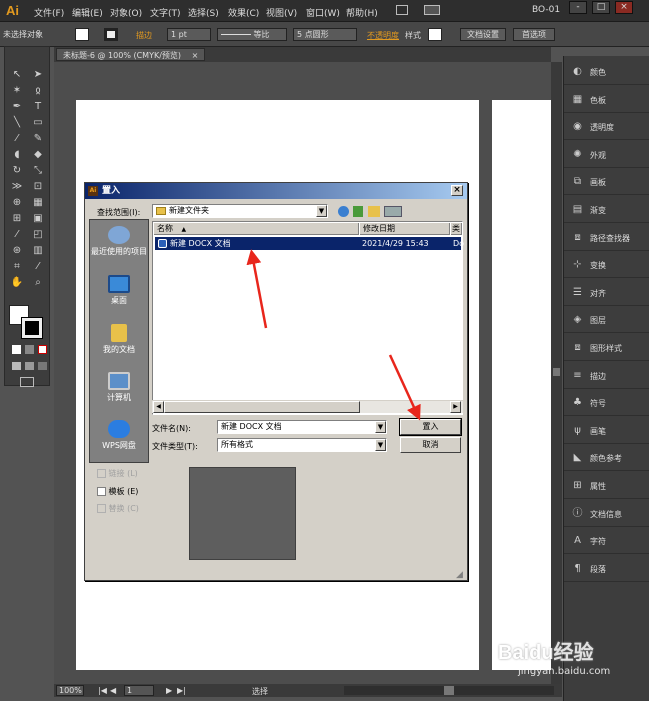 This screenshot has height=701, width=649. Describe the element at coordinates (257, 289) in the screenshot. I see `arrow-to-file` at that location.